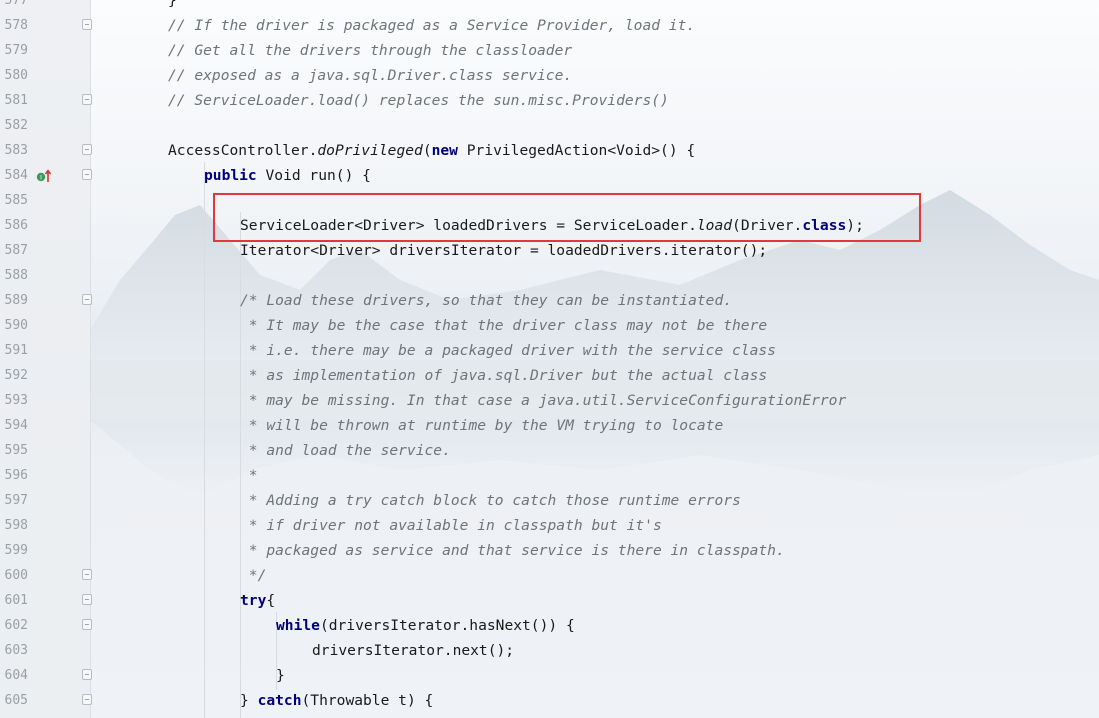 The image size is (1099, 718). What do you see at coordinates (287, 175) in the screenshot?
I see `code-text: public Void run() {` at bounding box center [287, 175].